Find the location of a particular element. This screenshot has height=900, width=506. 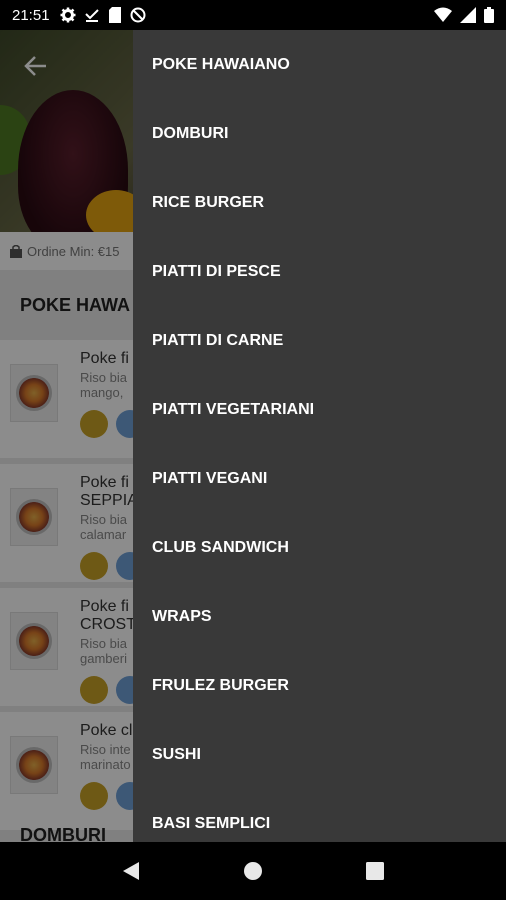

drawer-item-club-sandwich: CLUB SANDWICH is located at coordinates (319, 547).